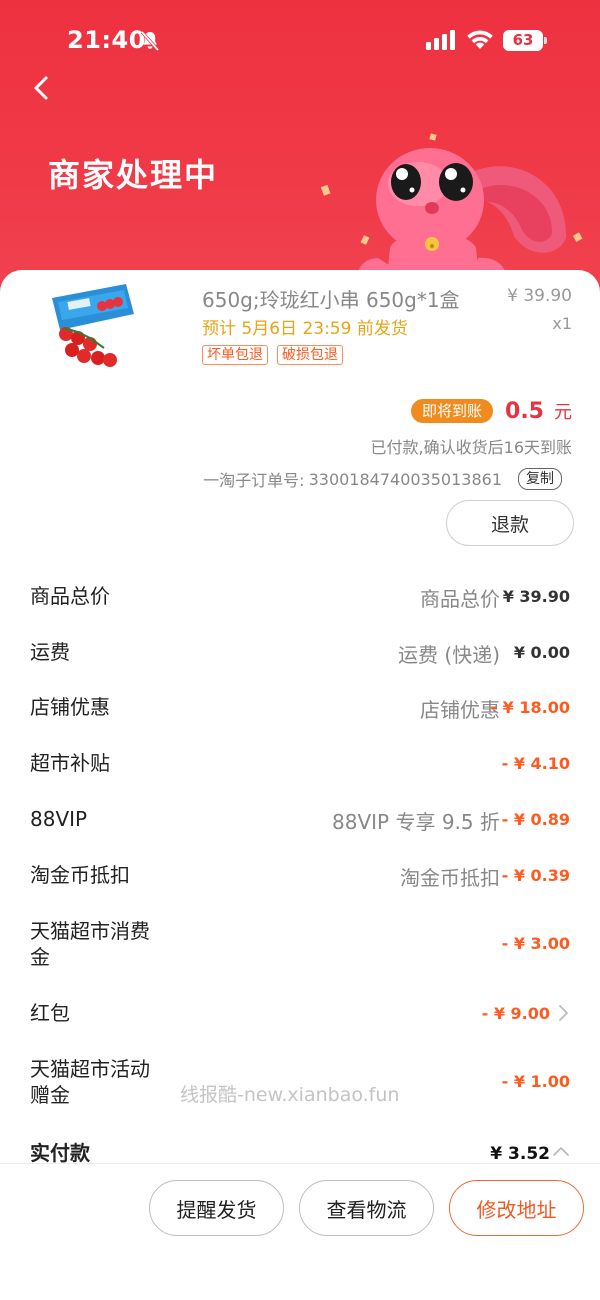 This screenshot has width=600, height=1300. What do you see at coordinates (290, 1095) in the screenshot?
I see `watermark-text: 线报酷-new.xianbao.fun` at bounding box center [290, 1095].